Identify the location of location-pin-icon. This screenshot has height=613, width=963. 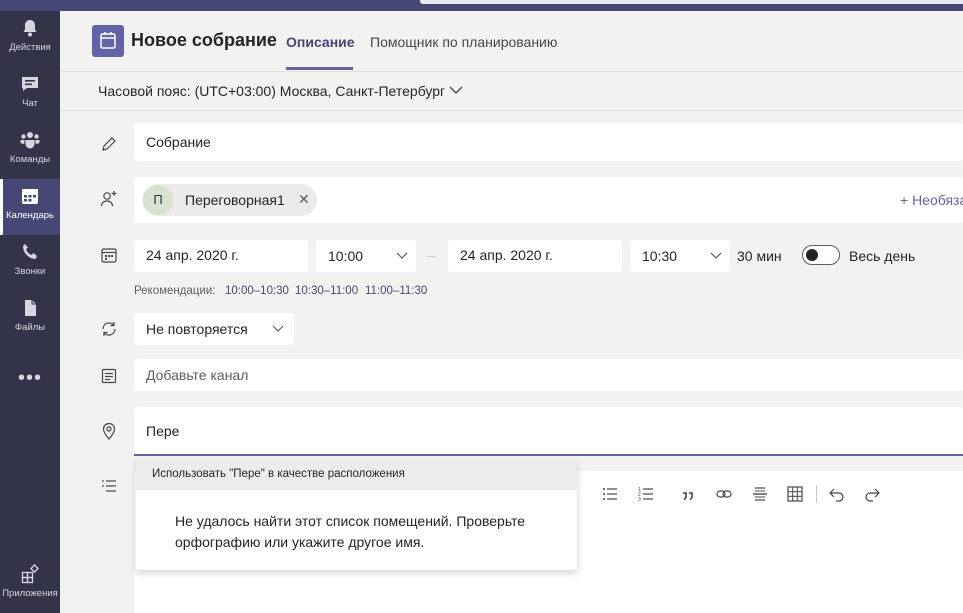
(109, 431).